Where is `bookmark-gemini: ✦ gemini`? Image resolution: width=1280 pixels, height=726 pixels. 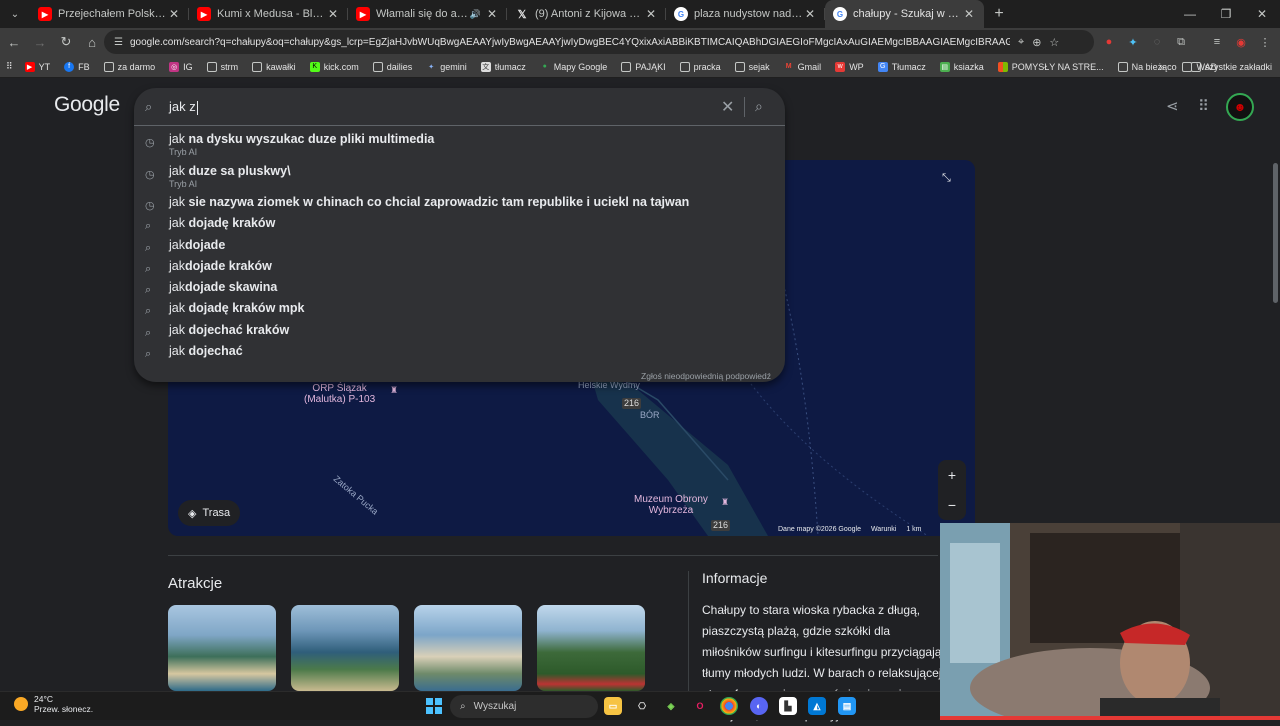
bookmark-gemini: ✦ gemini is located at coordinates (446, 67).